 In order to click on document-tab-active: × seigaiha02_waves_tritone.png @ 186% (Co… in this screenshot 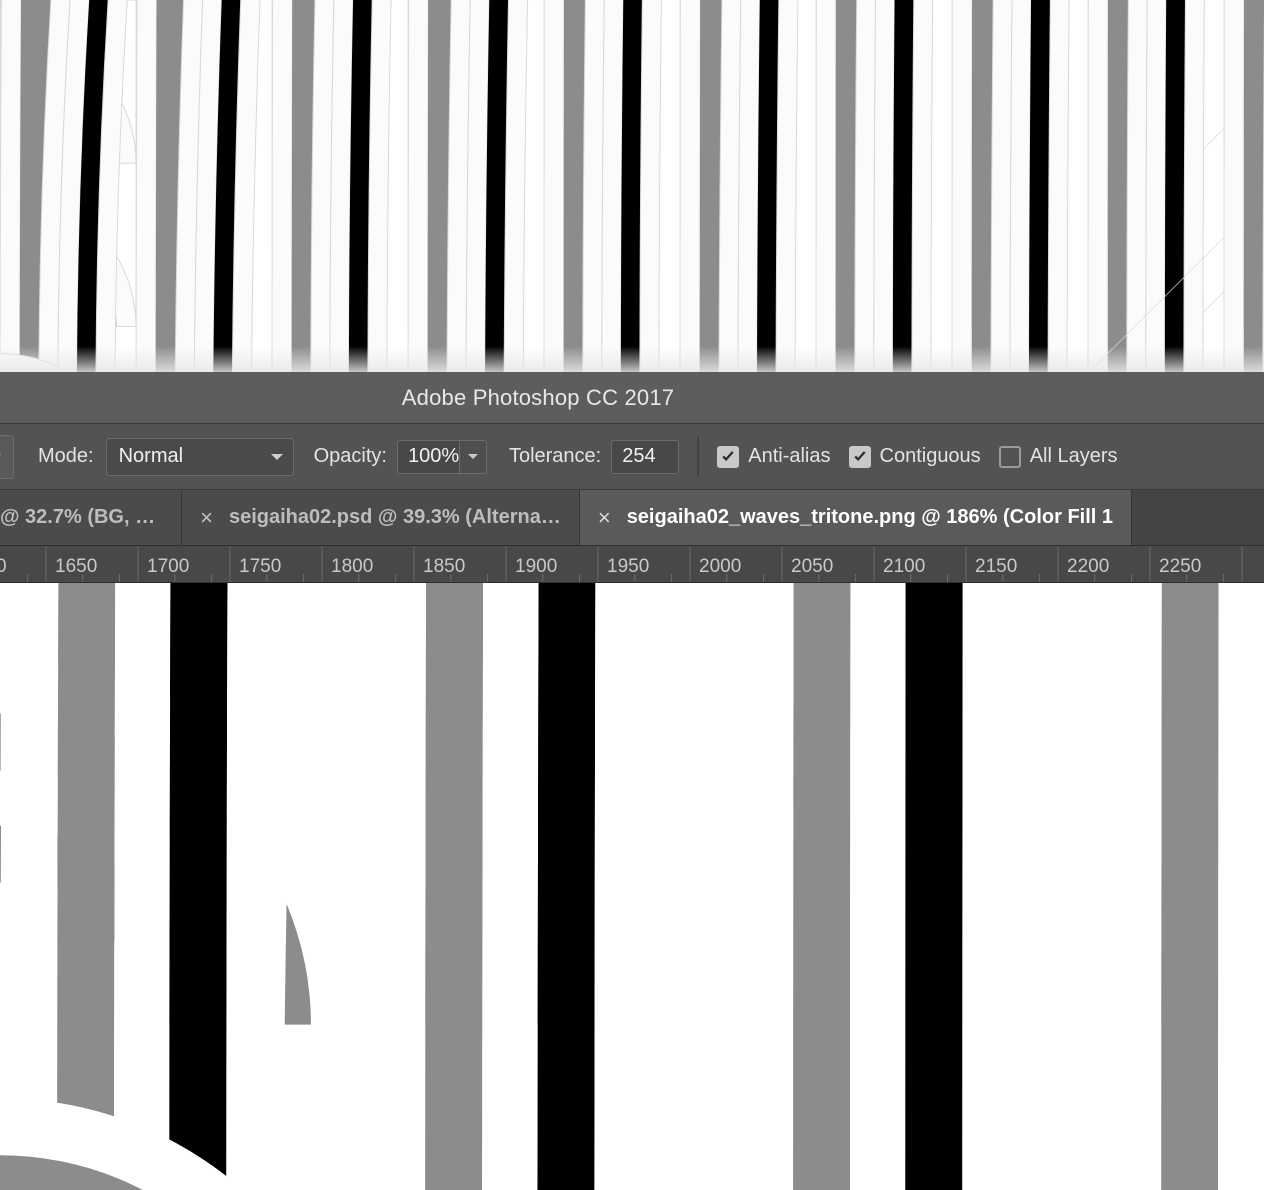, I will do `click(856, 517)`.